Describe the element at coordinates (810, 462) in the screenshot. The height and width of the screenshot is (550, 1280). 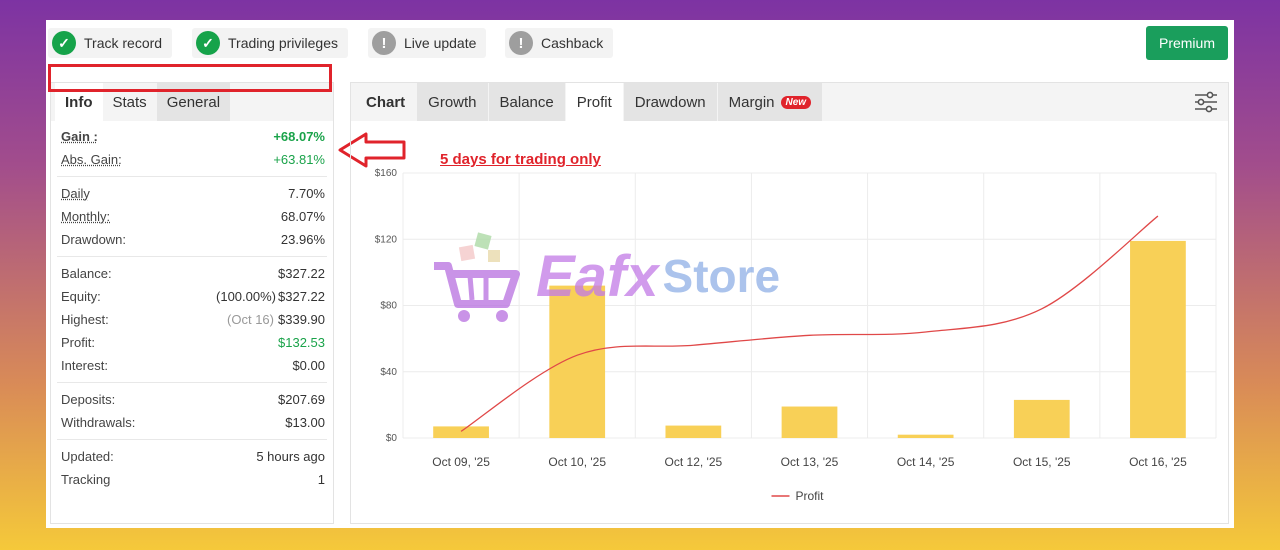
I see `x-tick-label: Oct 13, '25` at that location.